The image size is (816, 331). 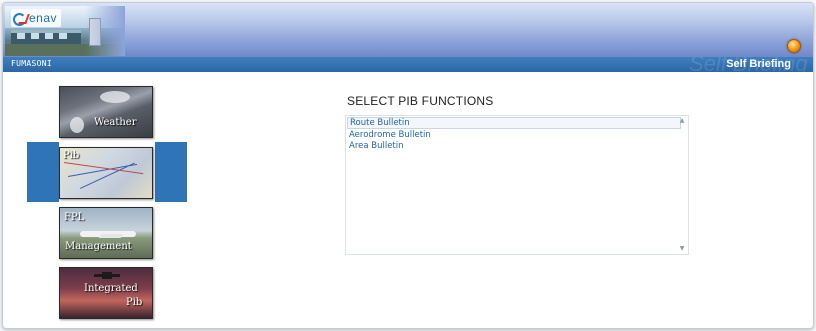 I want to click on nav-integrated-label-line2: Pib, so click(x=134, y=302).